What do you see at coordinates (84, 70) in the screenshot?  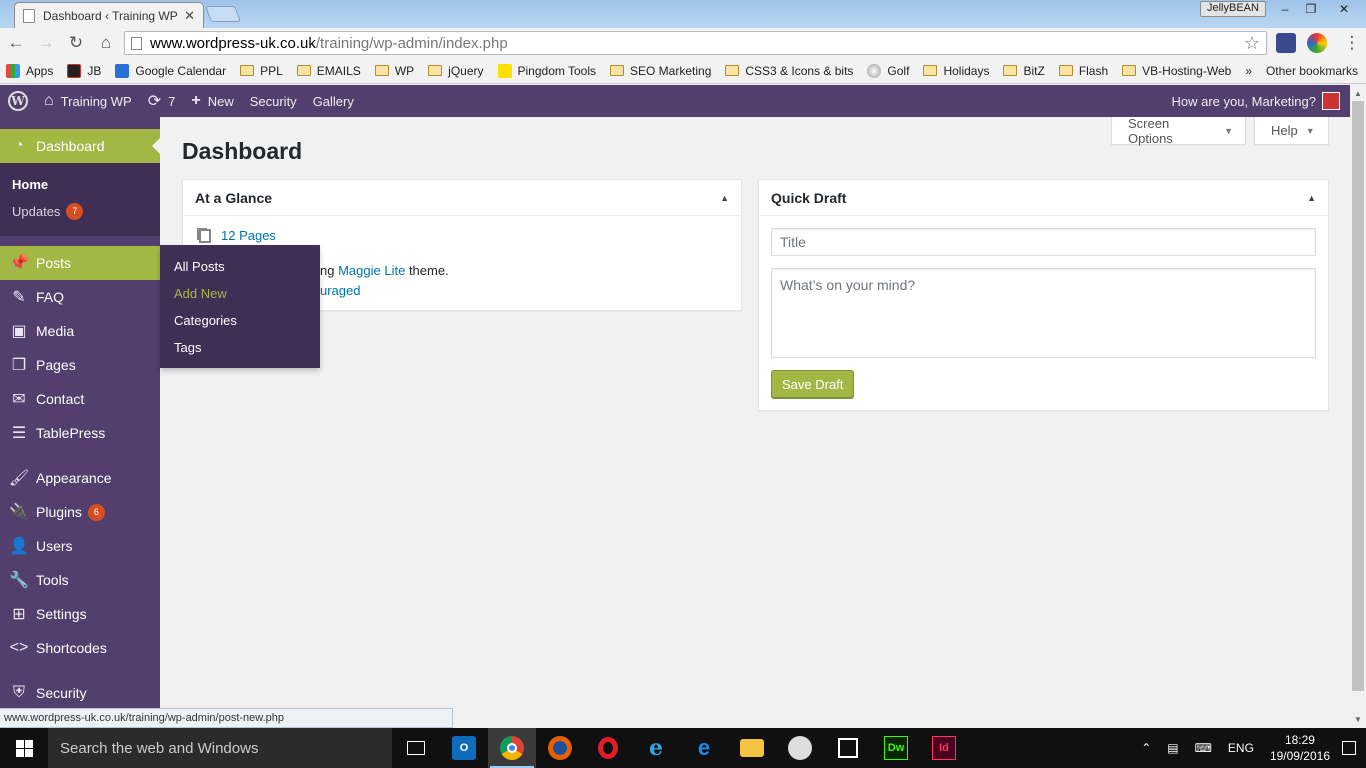 I see `bookmark-jb: JB` at bounding box center [84, 70].